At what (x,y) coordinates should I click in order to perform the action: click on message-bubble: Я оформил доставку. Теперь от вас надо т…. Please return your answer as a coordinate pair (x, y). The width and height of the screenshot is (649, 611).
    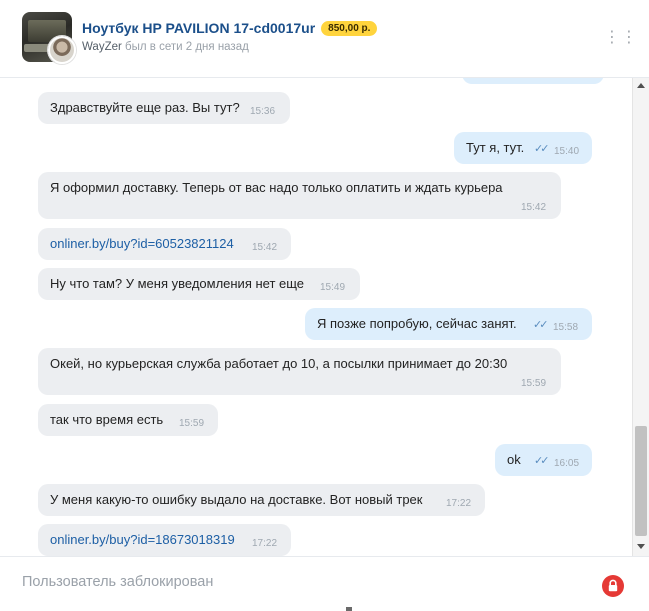
    Looking at the image, I should click on (299, 195).